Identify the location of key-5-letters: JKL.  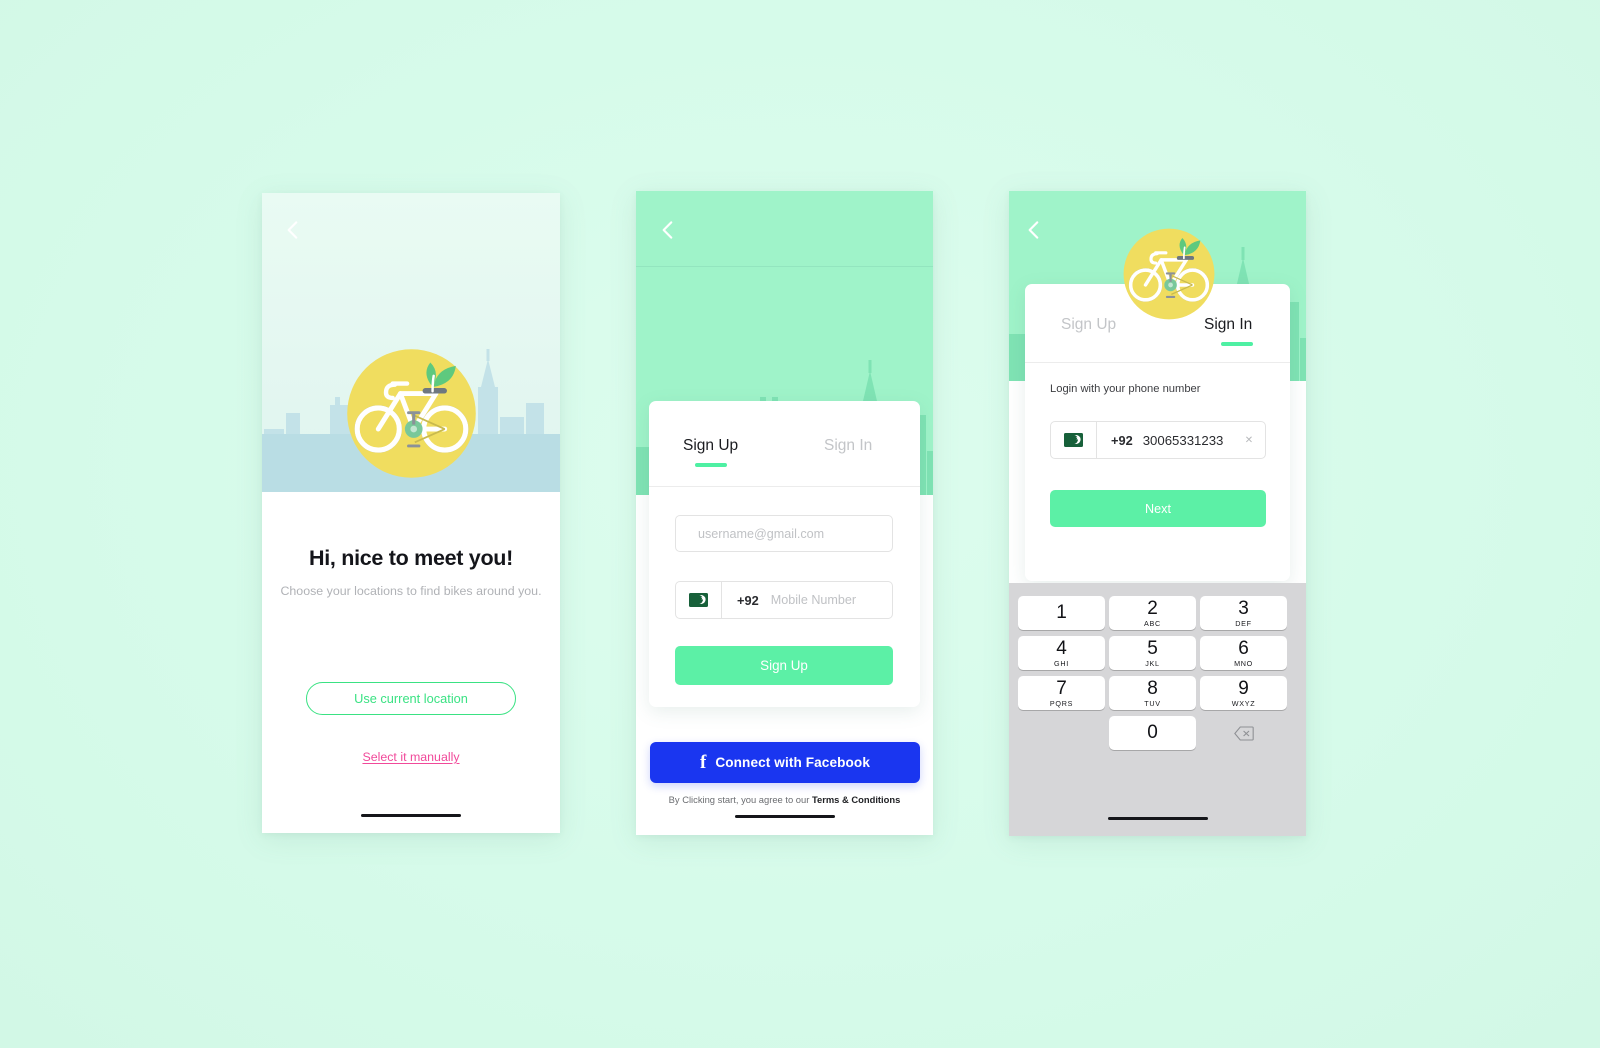
(1152, 663).